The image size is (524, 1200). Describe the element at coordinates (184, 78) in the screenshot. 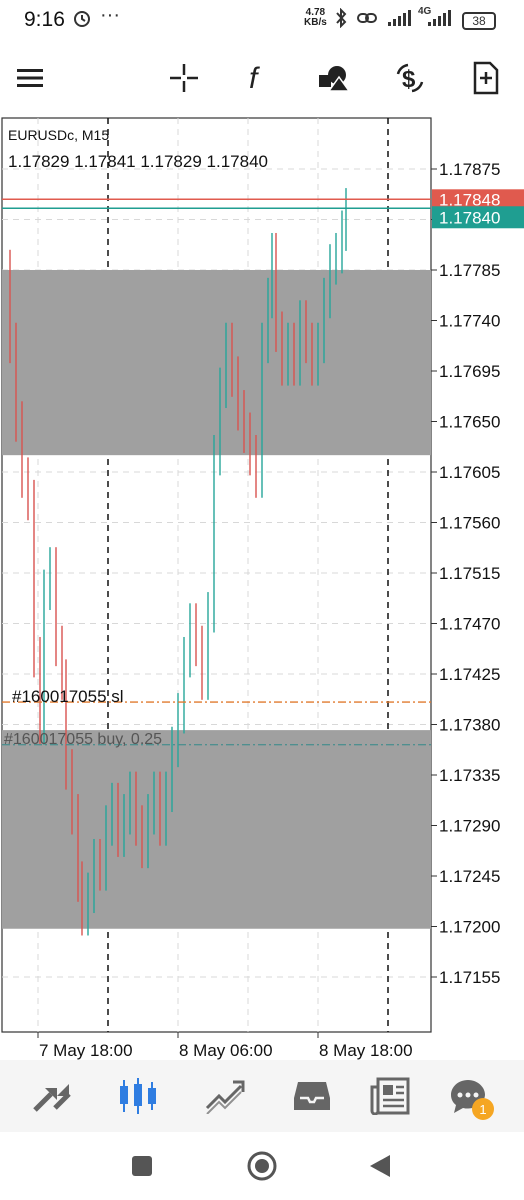

I see `crosshair-icon` at that location.